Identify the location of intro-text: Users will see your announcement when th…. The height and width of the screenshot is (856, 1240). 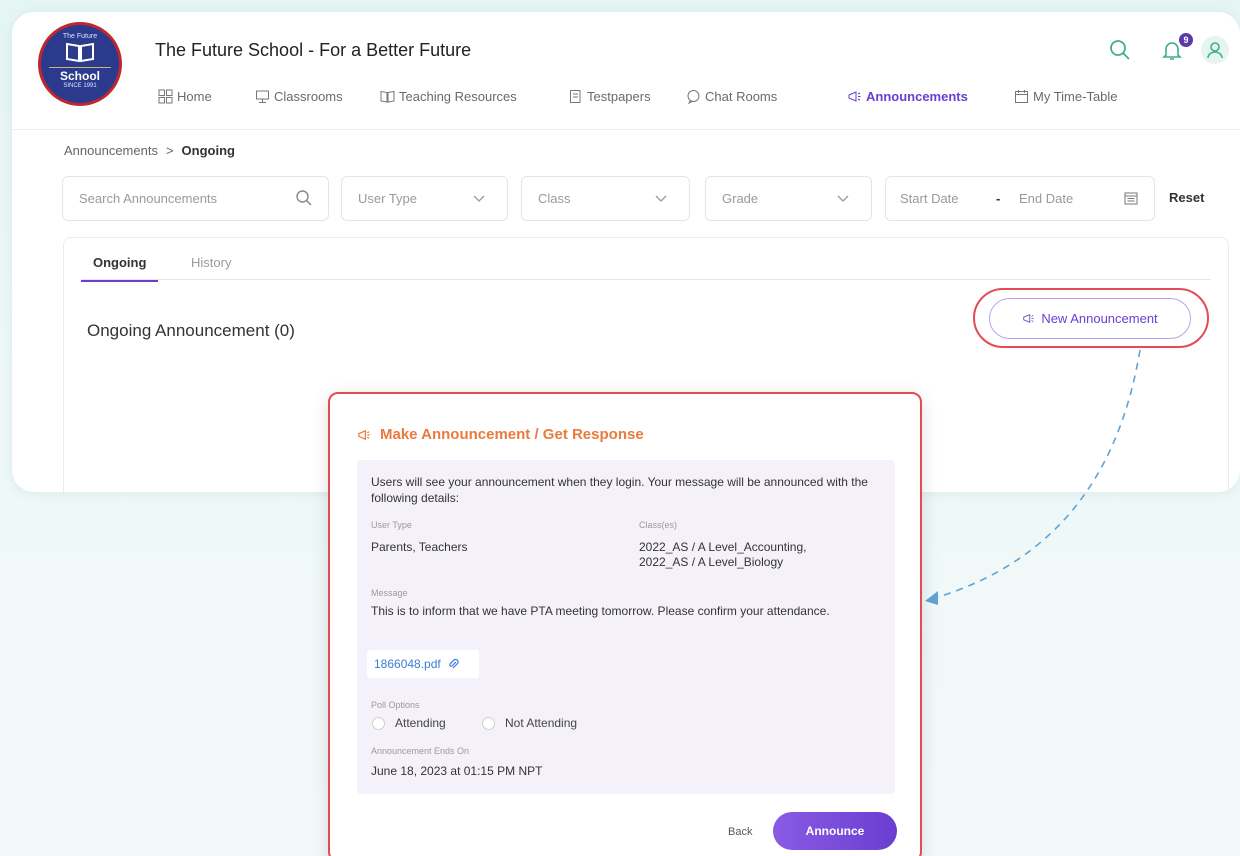
(619, 490).